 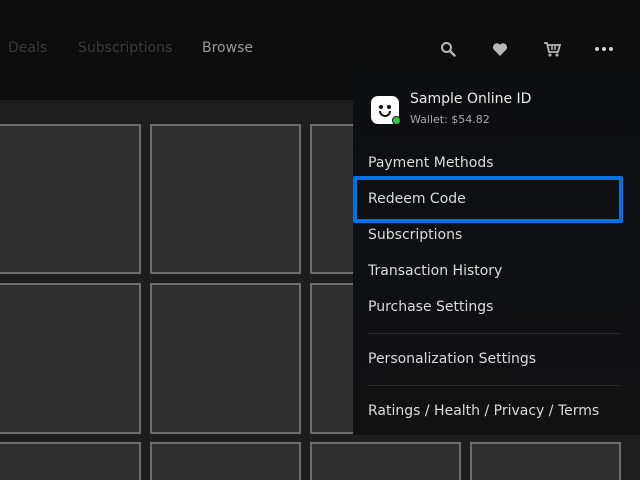 What do you see at coordinates (604, 49) in the screenshot?
I see `more-icon` at bounding box center [604, 49].